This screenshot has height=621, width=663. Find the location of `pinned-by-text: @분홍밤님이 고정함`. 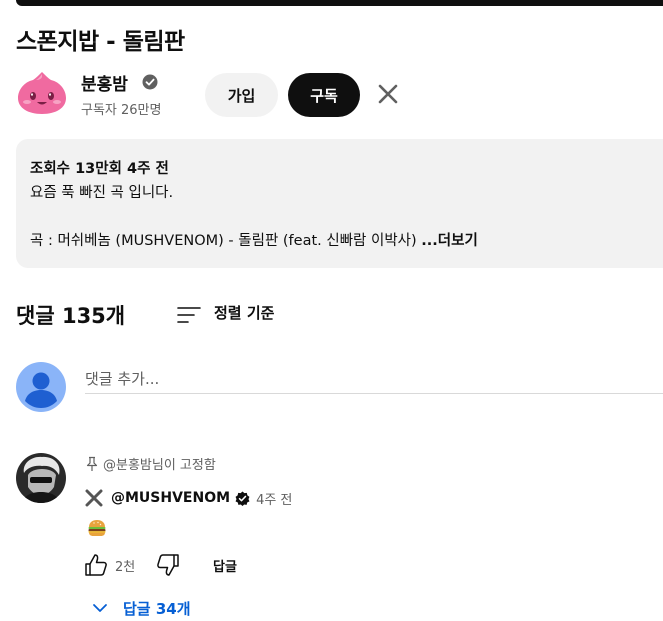

pinned-by-text: @분홍밤님이 고정함 is located at coordinates (159, 465).